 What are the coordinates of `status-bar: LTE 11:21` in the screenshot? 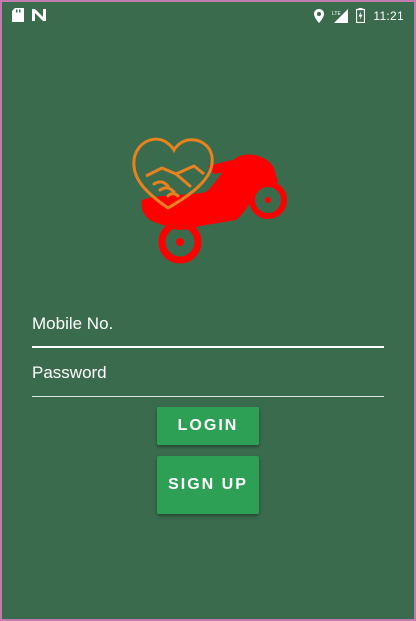 It's located at (208, 16).